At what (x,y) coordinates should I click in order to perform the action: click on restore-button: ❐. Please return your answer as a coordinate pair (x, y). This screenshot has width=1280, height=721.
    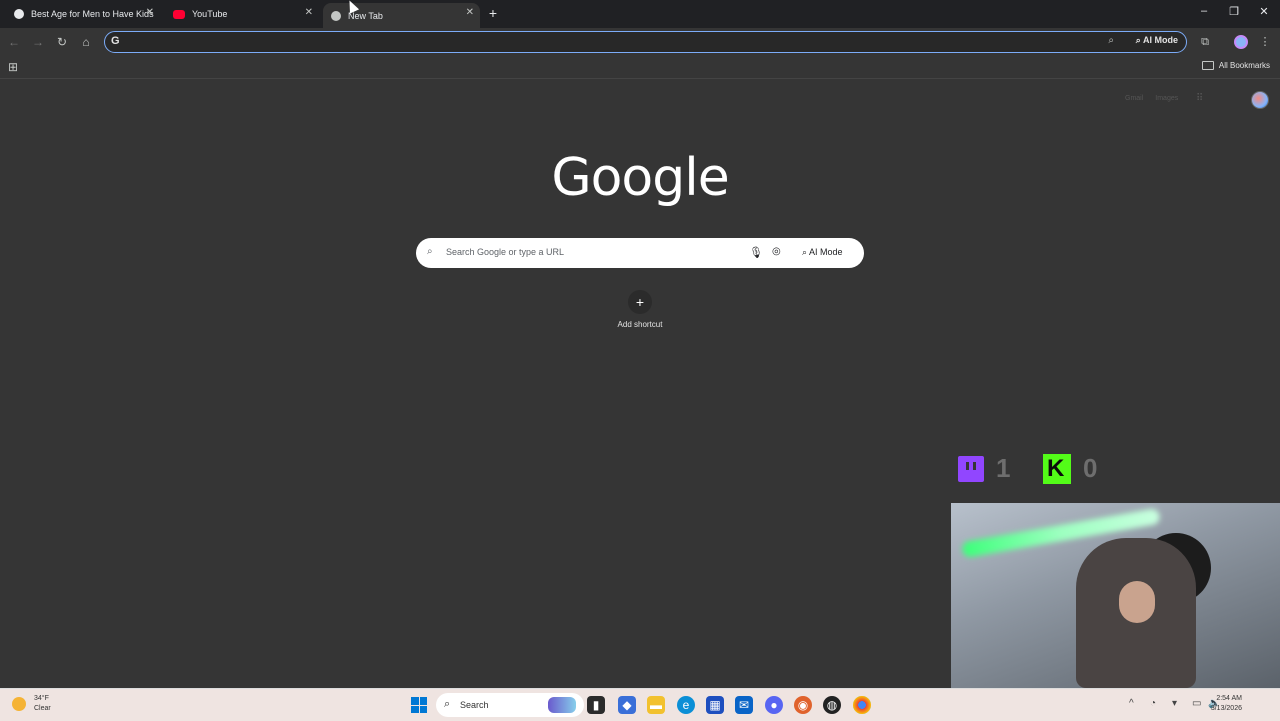
    Looking at the image, I should click on (1234, 11).